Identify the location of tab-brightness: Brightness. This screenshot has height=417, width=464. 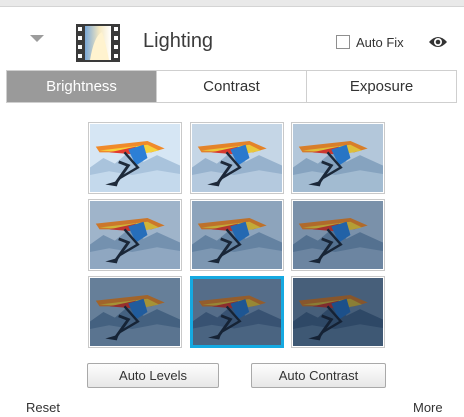
(82, 86).